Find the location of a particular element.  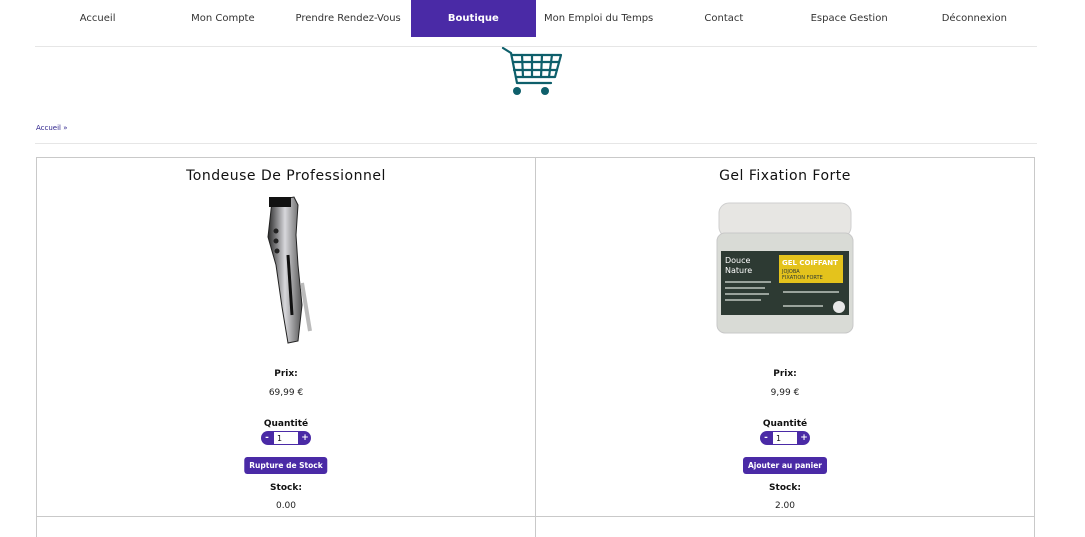

stock-value: 0.00 is located at coordinates (286, 506).